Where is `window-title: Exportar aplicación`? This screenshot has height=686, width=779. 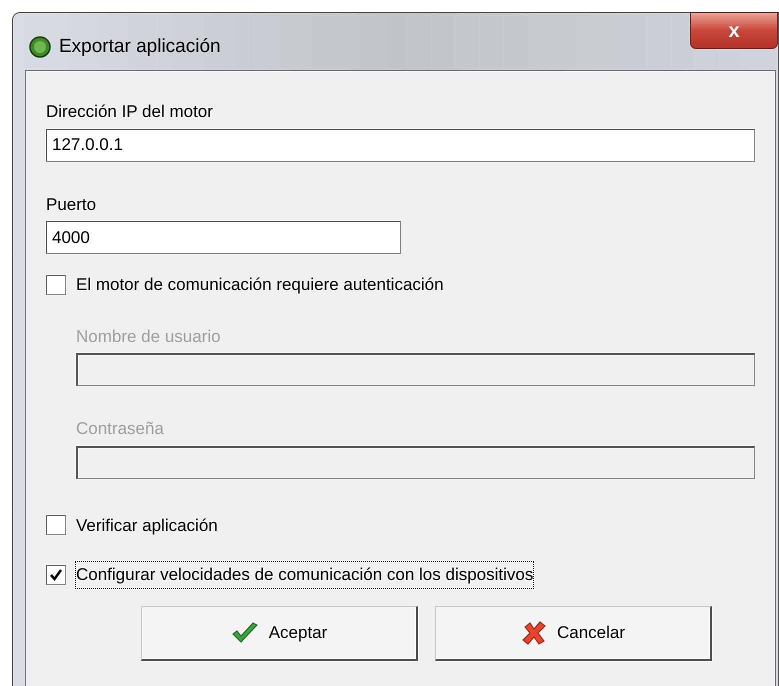
window-title: Exportar aplicación is located at coordinates (140, 47).